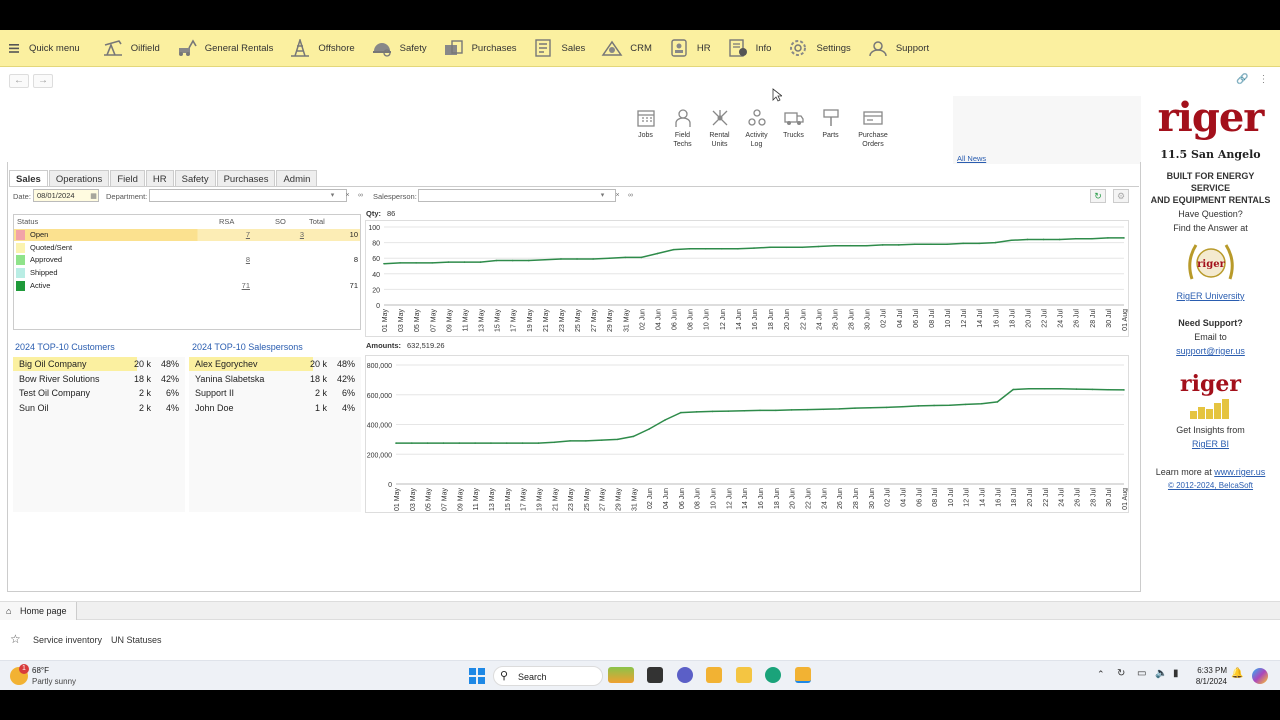  I want to click on tab-admin: Admin, so click(297, 178).